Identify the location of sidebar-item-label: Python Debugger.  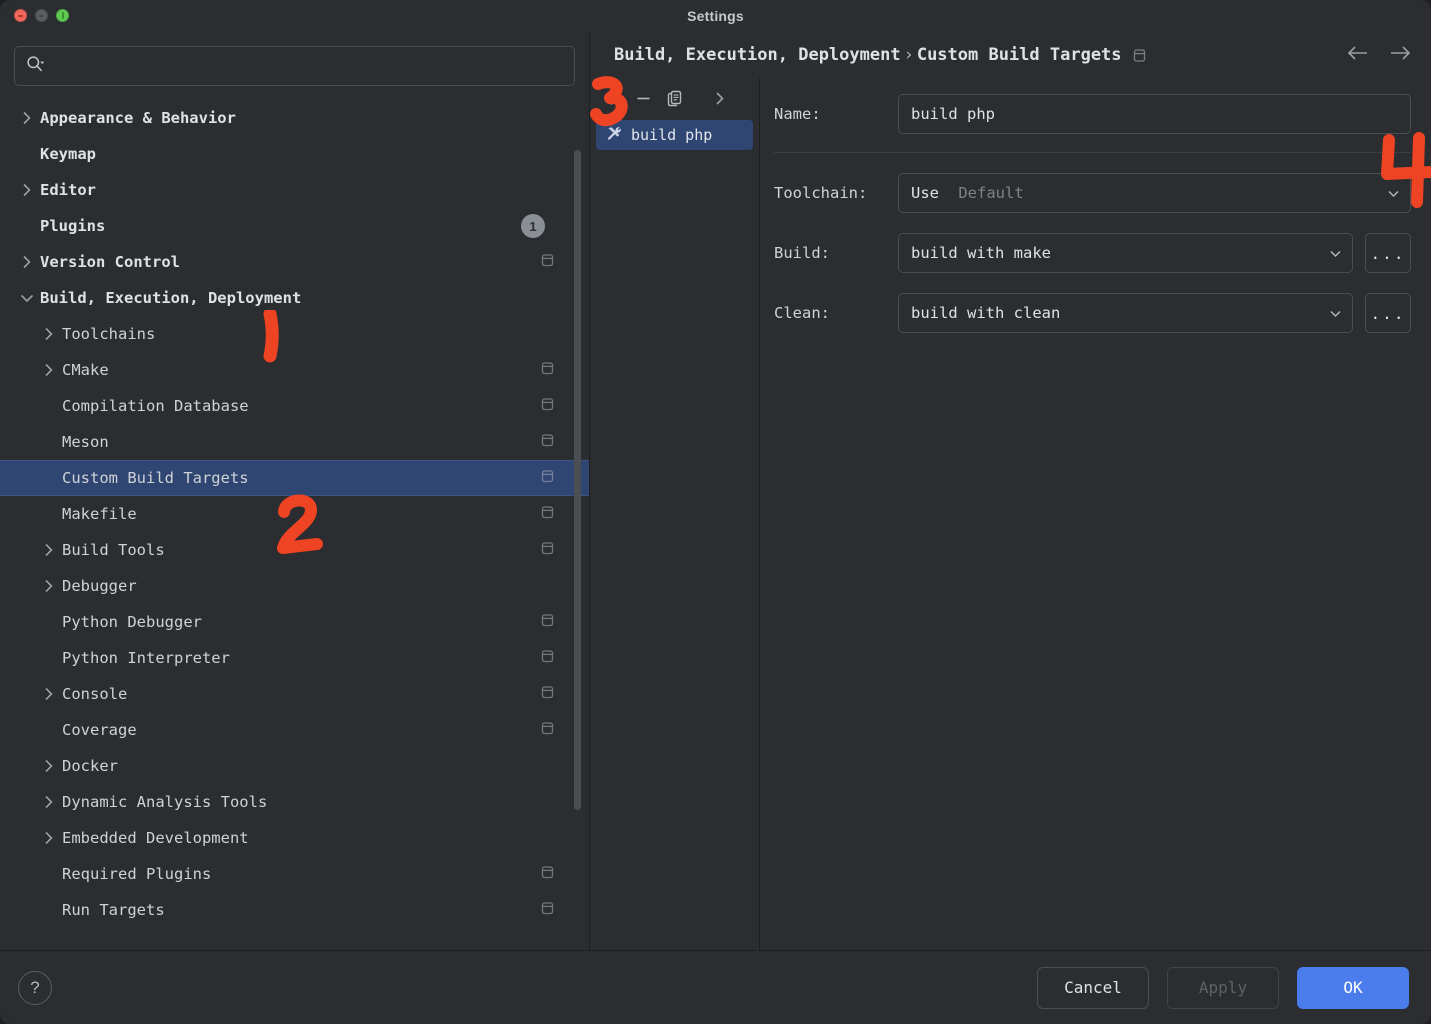
(132, 622).